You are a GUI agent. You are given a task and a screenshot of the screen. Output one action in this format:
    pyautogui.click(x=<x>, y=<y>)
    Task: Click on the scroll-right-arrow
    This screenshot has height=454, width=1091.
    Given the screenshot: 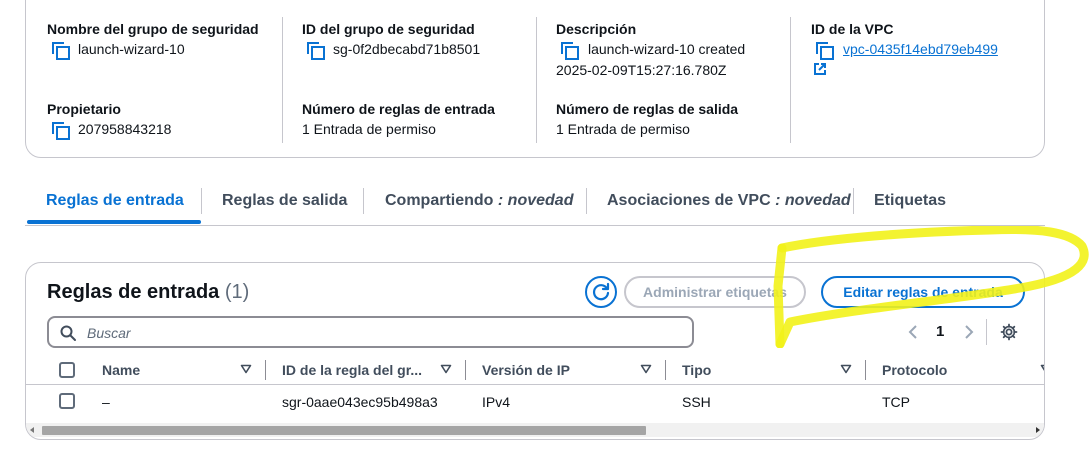 What is the action you would take?
    pyautogui.click(x=1038, y=430)
    